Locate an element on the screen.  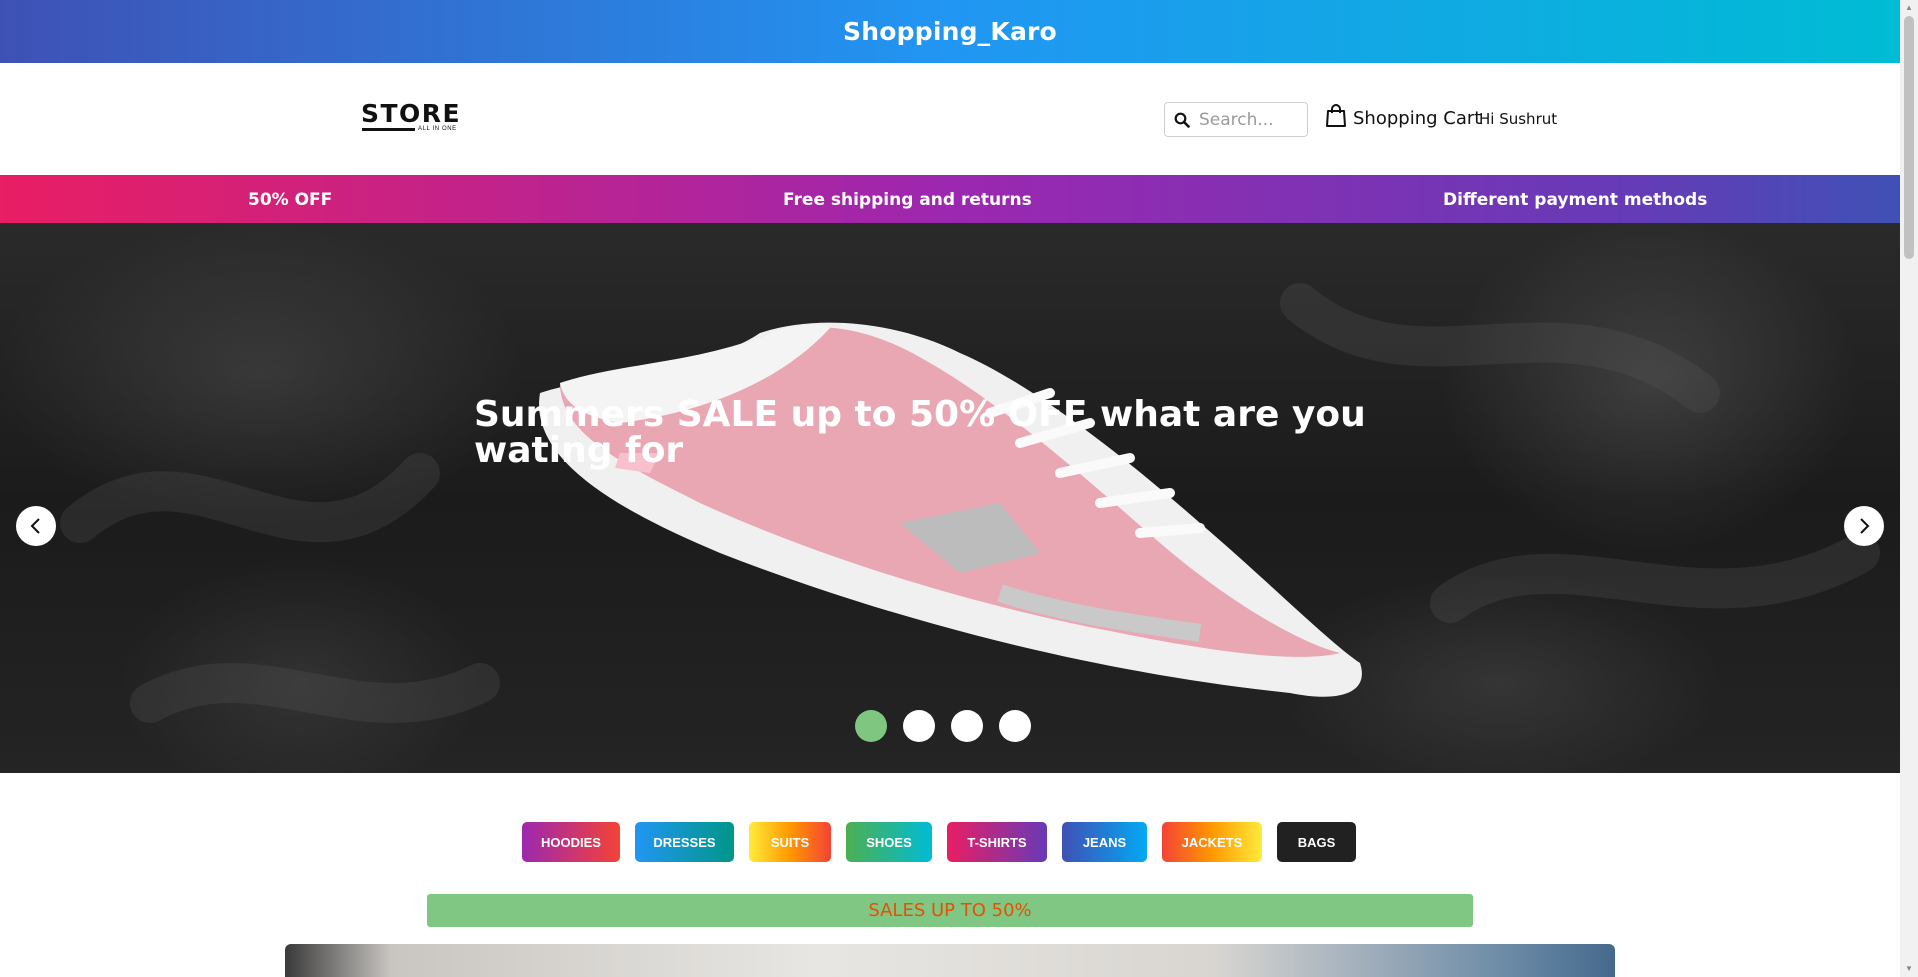
category-bags-button: BAGS is located at coordinates (1316, 842).